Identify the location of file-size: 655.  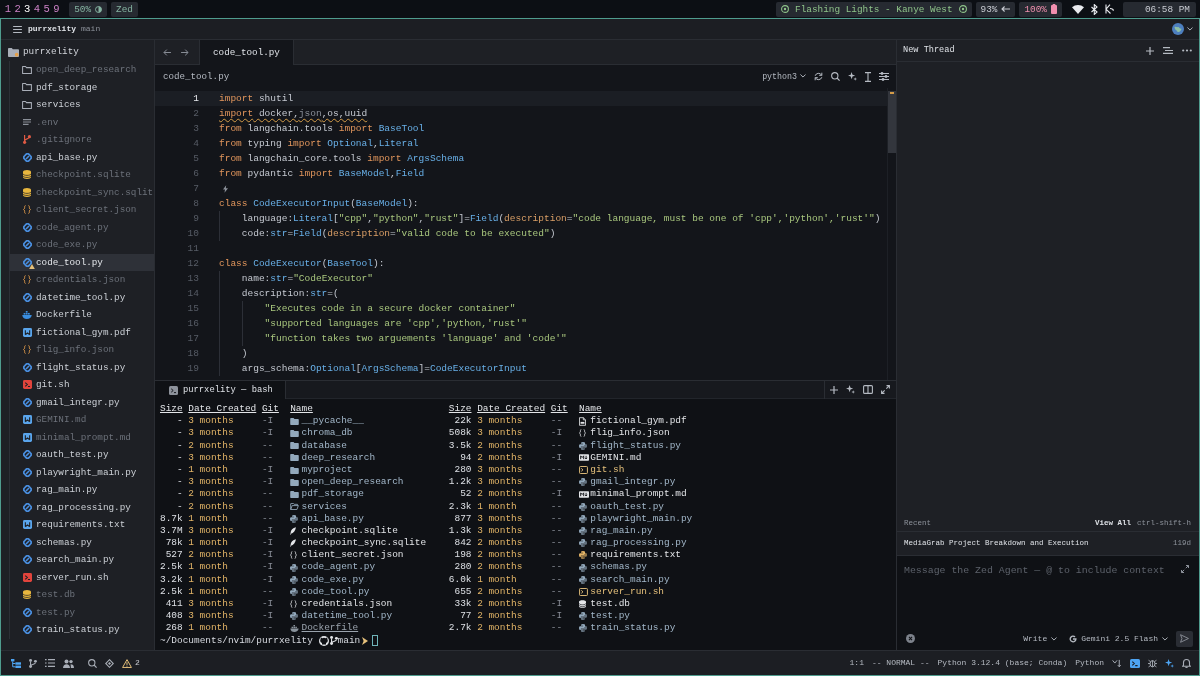
(463, 591).